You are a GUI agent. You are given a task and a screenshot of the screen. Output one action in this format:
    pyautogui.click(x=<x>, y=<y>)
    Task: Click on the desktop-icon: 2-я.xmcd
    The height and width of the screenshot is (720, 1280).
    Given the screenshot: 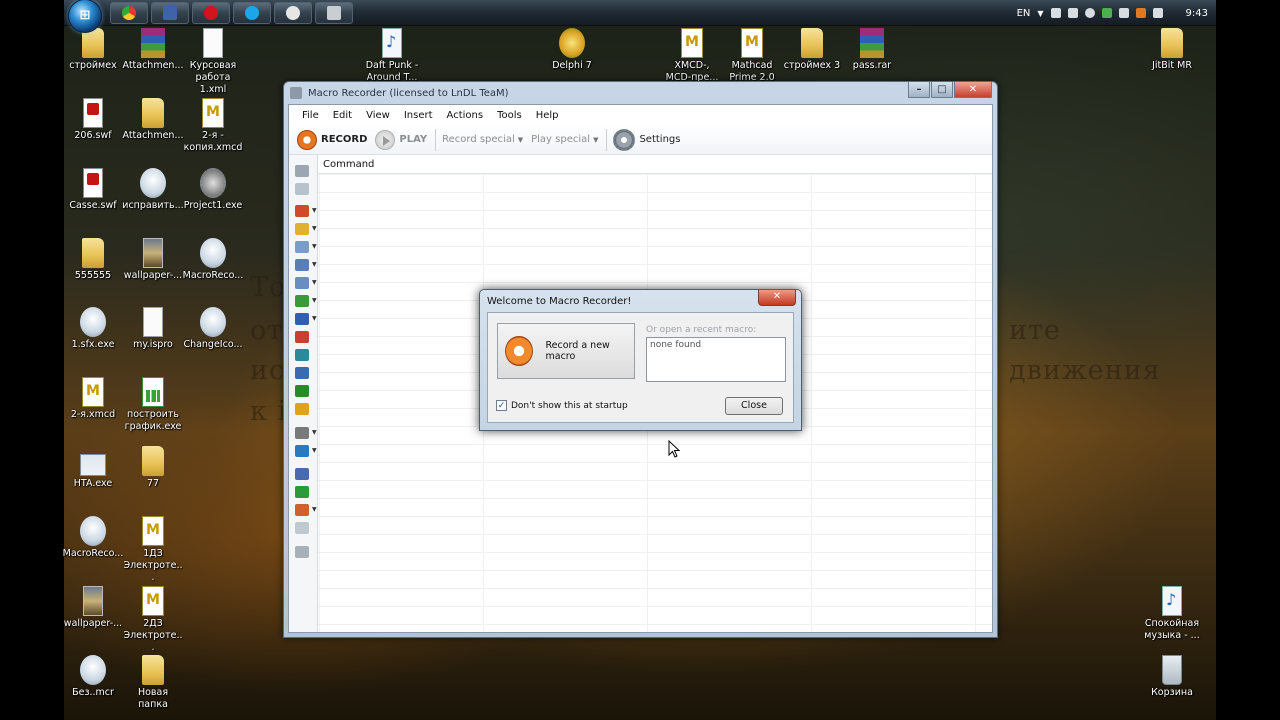 What is the action you would take?
    pyautogui.click(x=93, y=399)
    